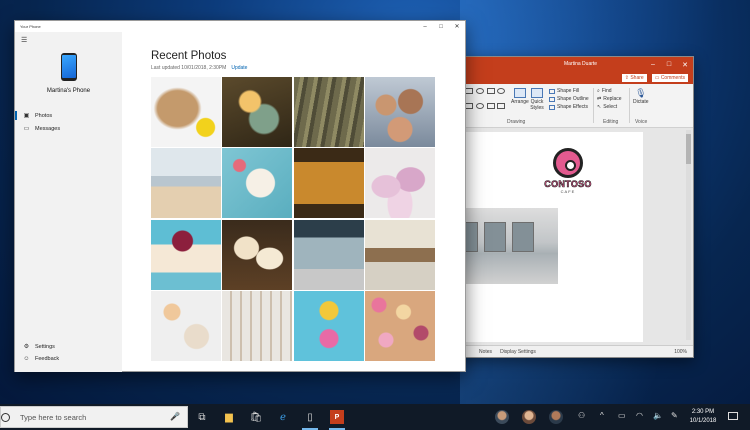 The width and height of the screenshot is (750, 430). What do you see at coordinates (69, 67) in the screenshot?
I see `phone-icon` at bounding box center [69, 67].